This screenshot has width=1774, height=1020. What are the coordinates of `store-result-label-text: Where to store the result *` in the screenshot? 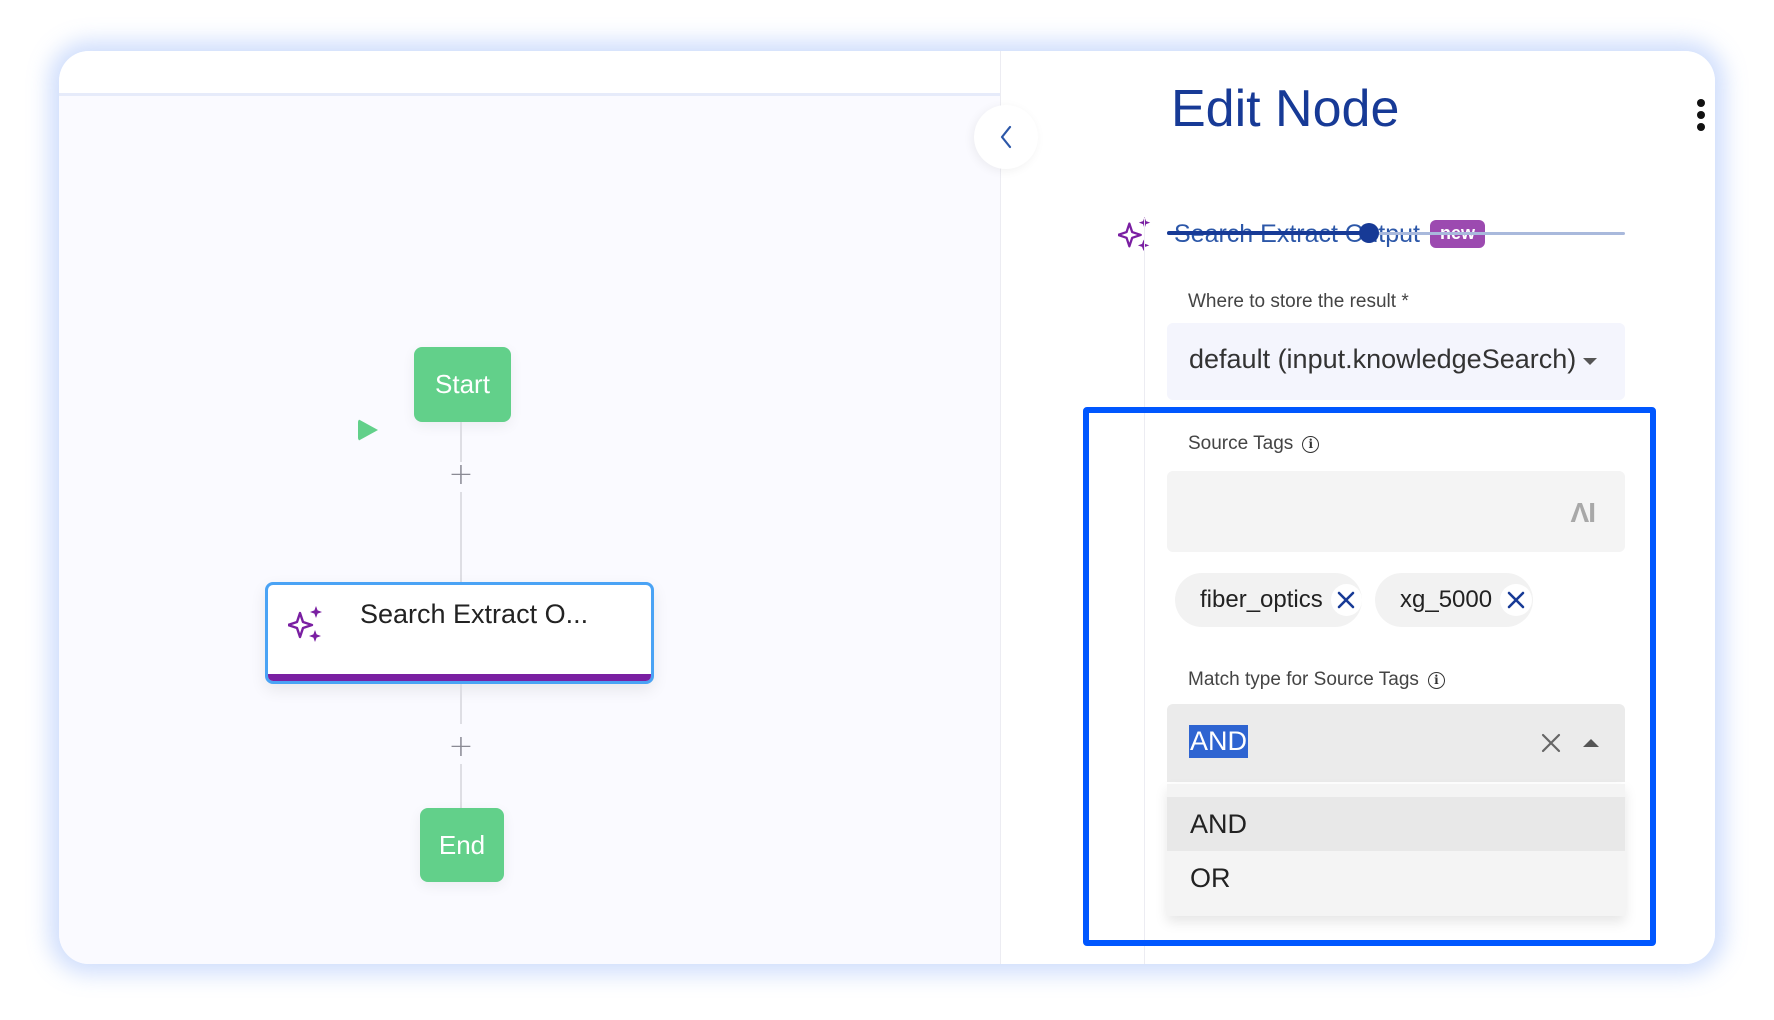 It's located at (1298, 301).